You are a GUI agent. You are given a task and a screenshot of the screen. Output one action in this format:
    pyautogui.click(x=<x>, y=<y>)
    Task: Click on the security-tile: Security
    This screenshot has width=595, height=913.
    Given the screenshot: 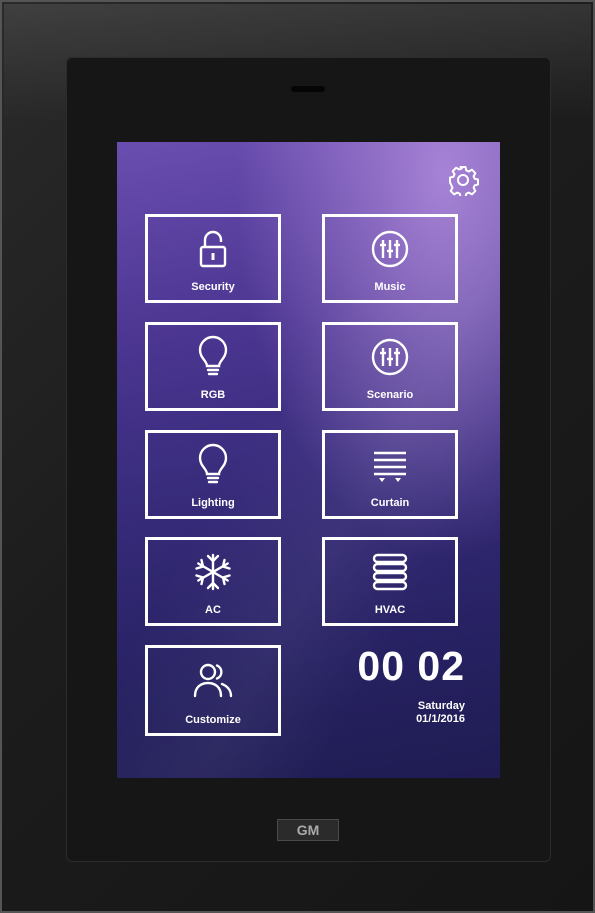 What is the action you would take?
    pyautogui.click(x=213, y=258)
    